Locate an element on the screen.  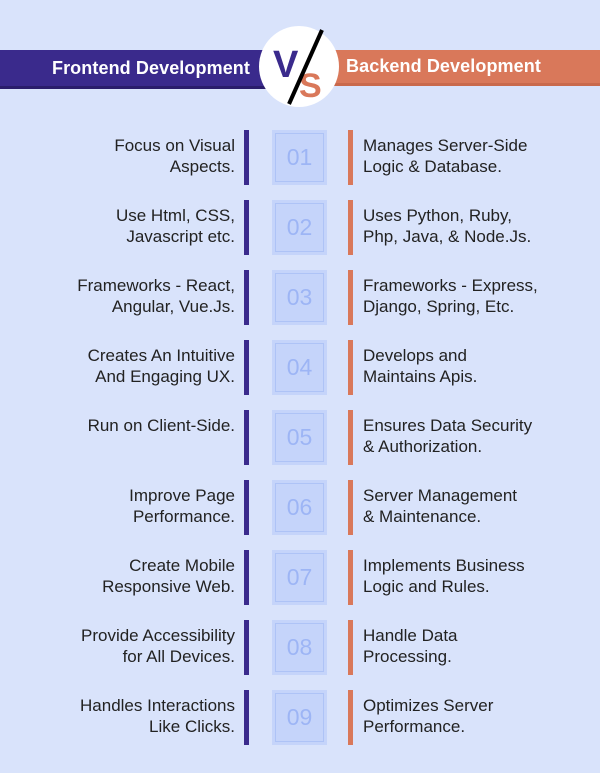
backend-point-line: Logic and Rules. is located at coordinates (426, 586).